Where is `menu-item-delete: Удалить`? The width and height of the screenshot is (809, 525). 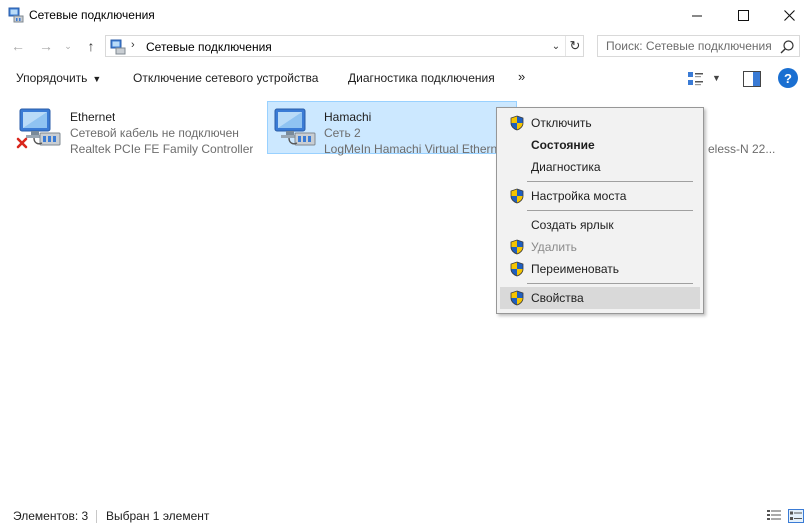
menu-item-delete: Удалить is located at coordinates (600, 247).